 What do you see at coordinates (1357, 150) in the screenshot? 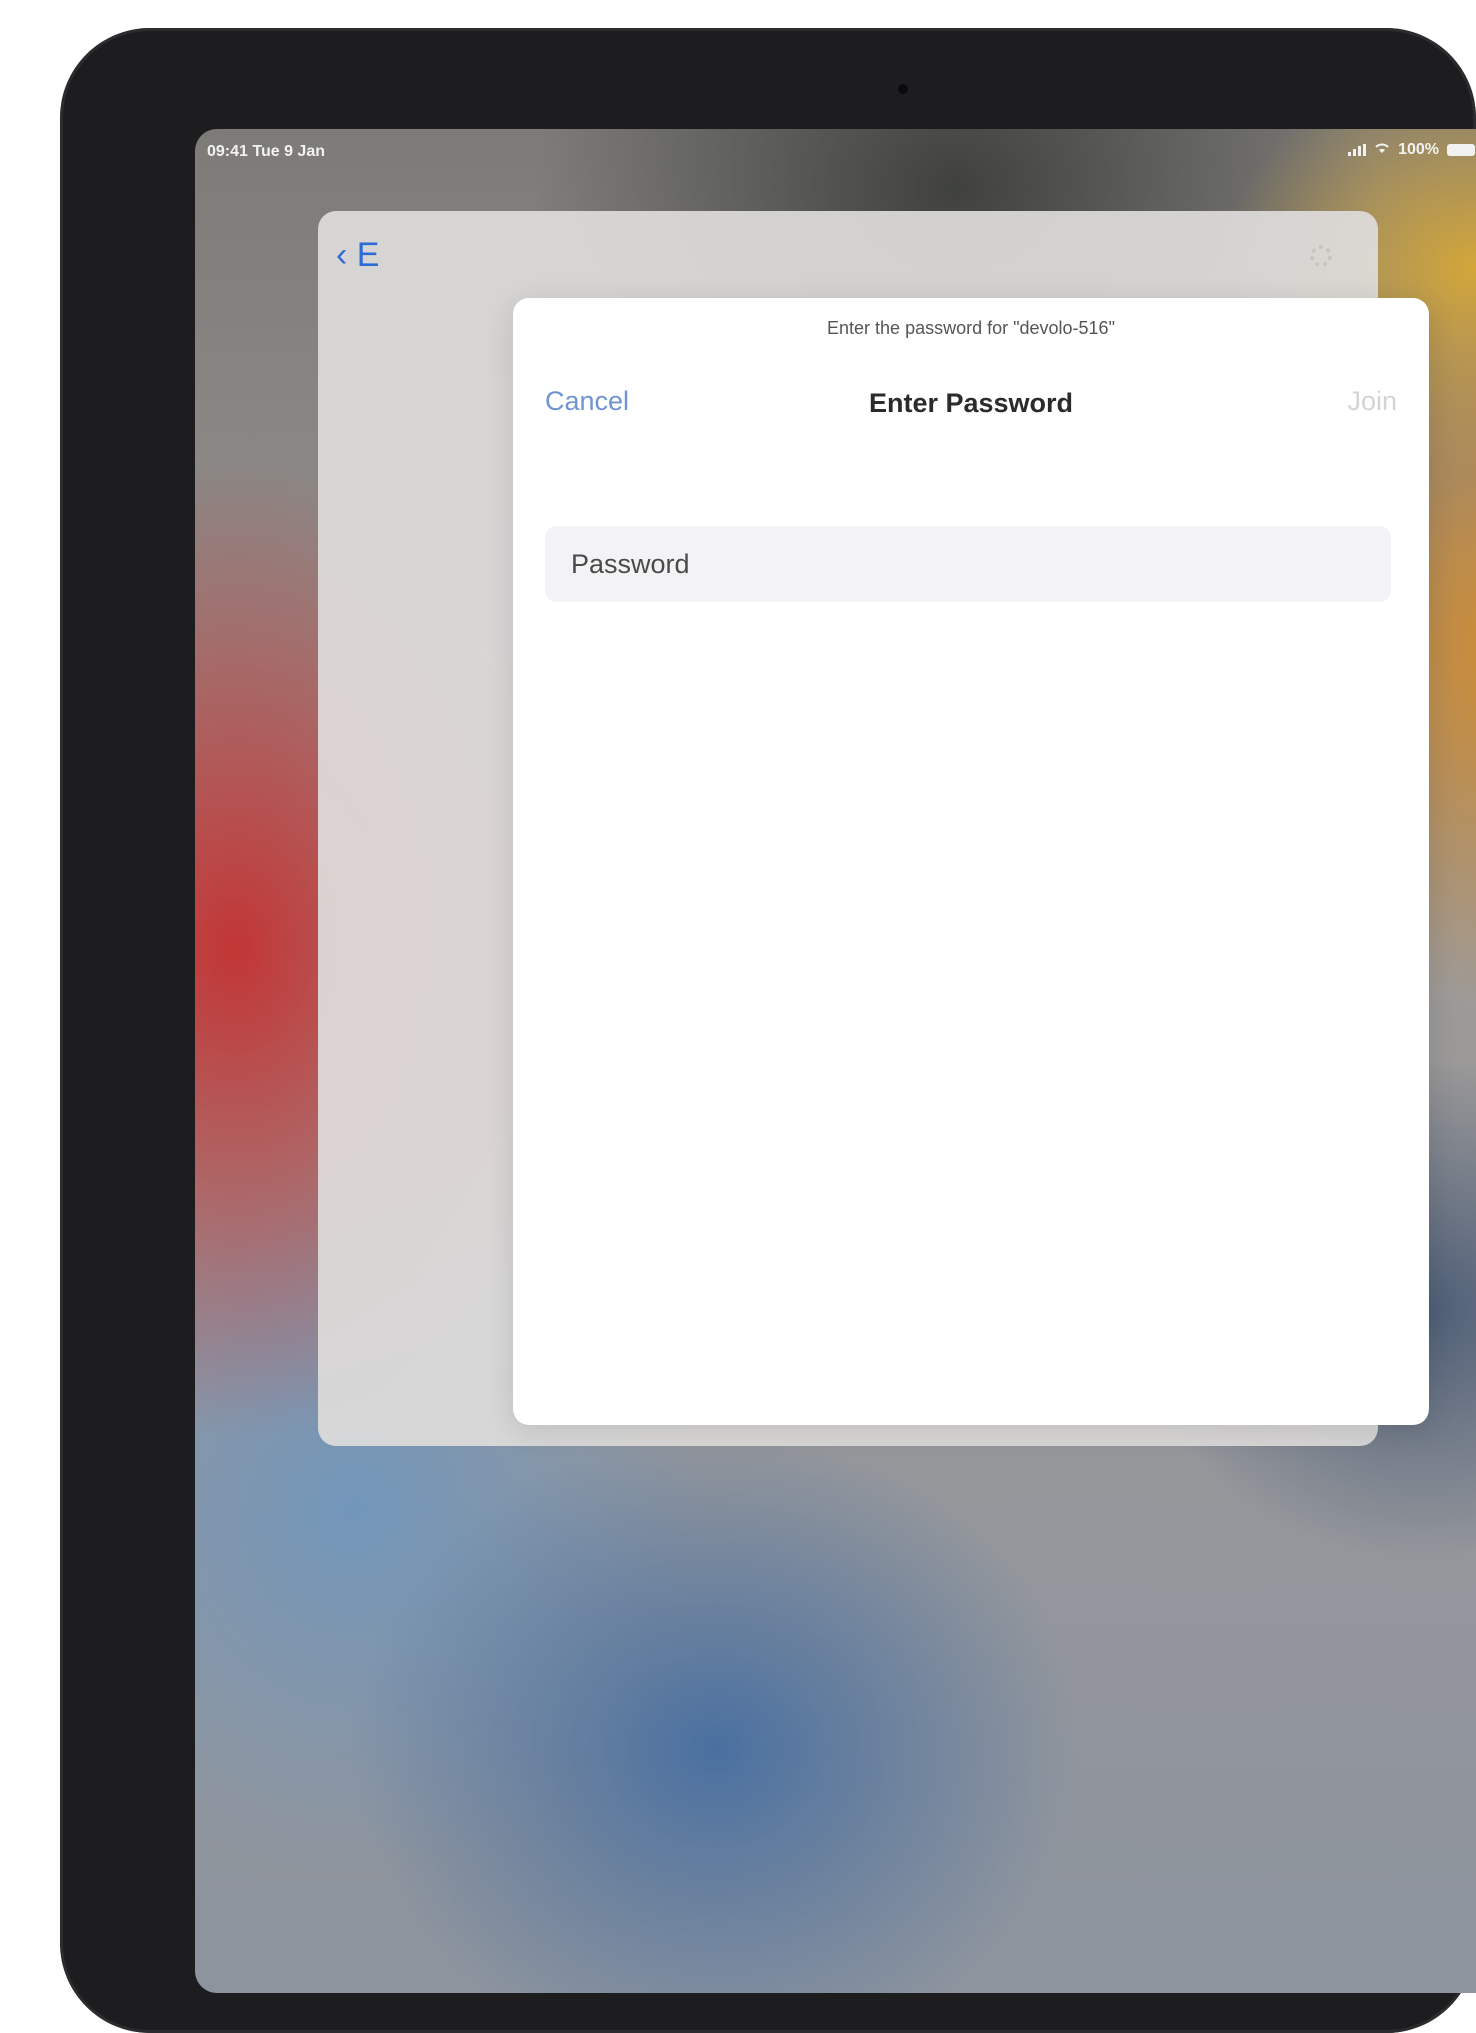
I see `cellular-signal-icon` at bounding box center [1357, 150].